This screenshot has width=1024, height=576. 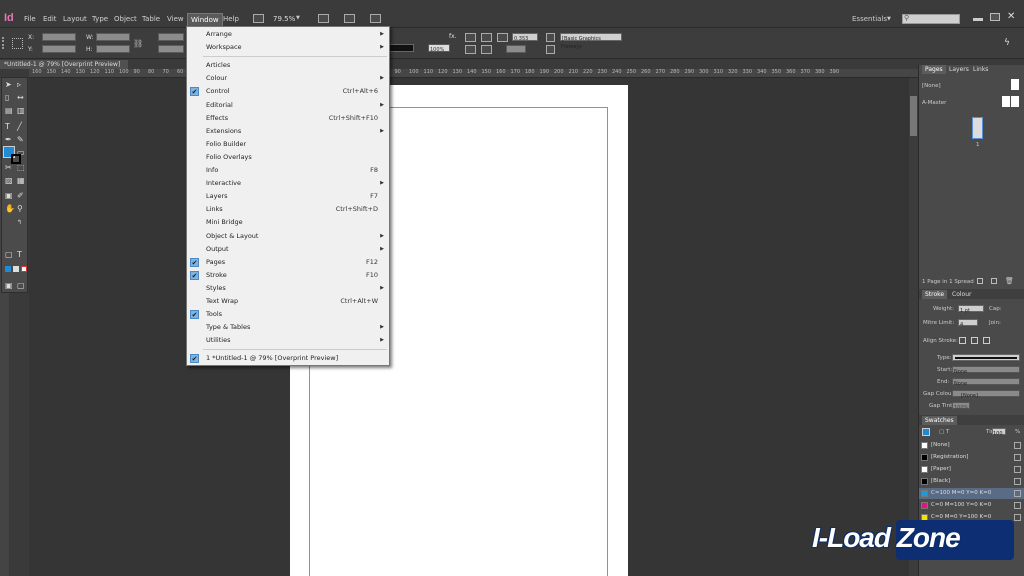 I want to click on swatch-row: [Black], so click(x=971, y=481).